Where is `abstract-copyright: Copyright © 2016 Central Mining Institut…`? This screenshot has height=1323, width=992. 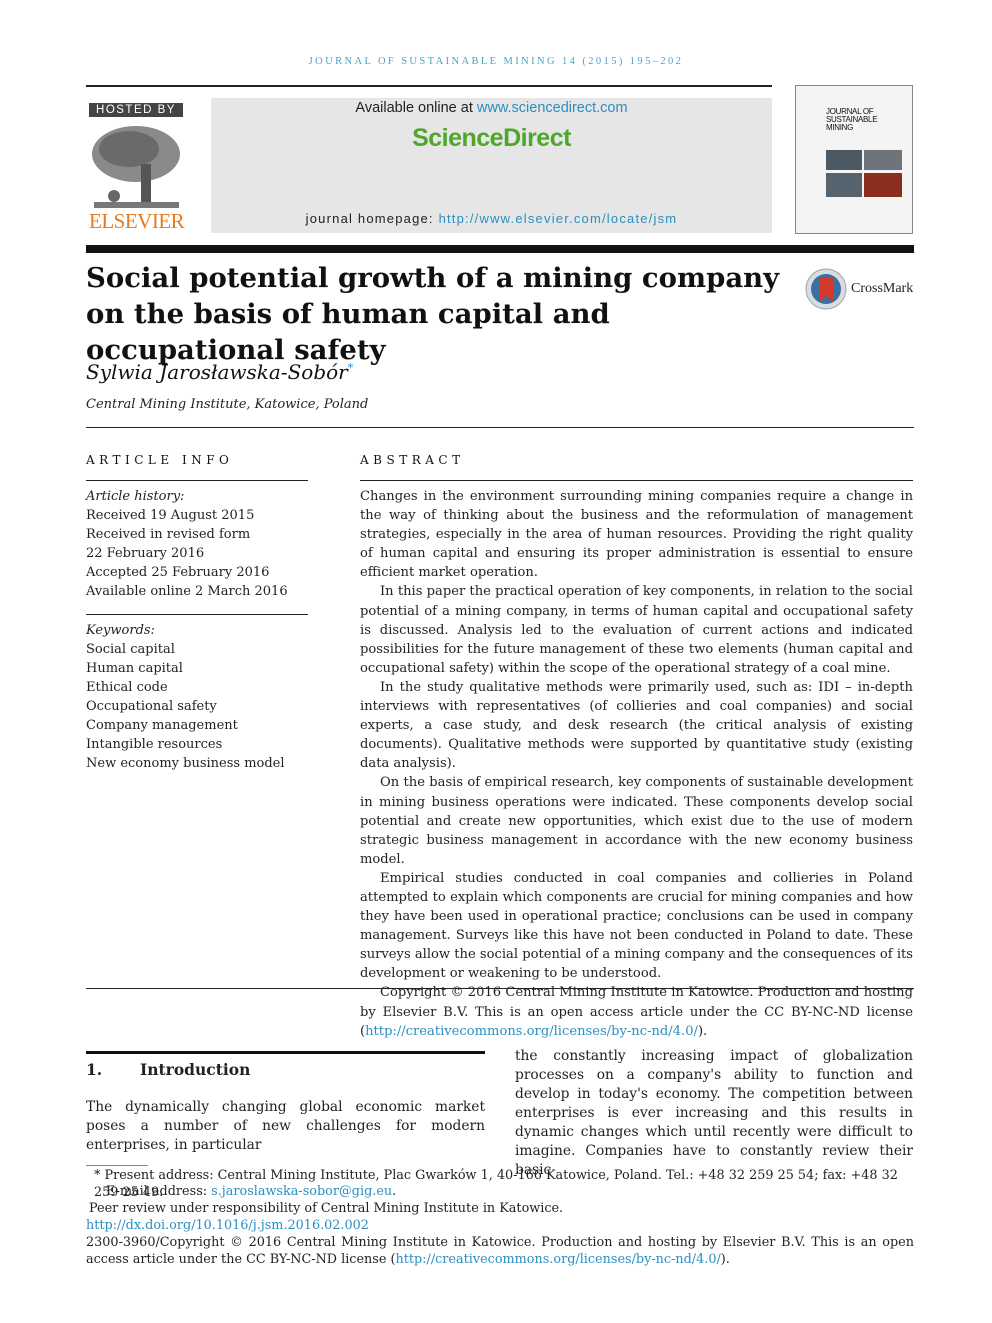 abstract-copyright: Copyright © 2016 Central Mining Institut… is located at coordinates (636, 1012).